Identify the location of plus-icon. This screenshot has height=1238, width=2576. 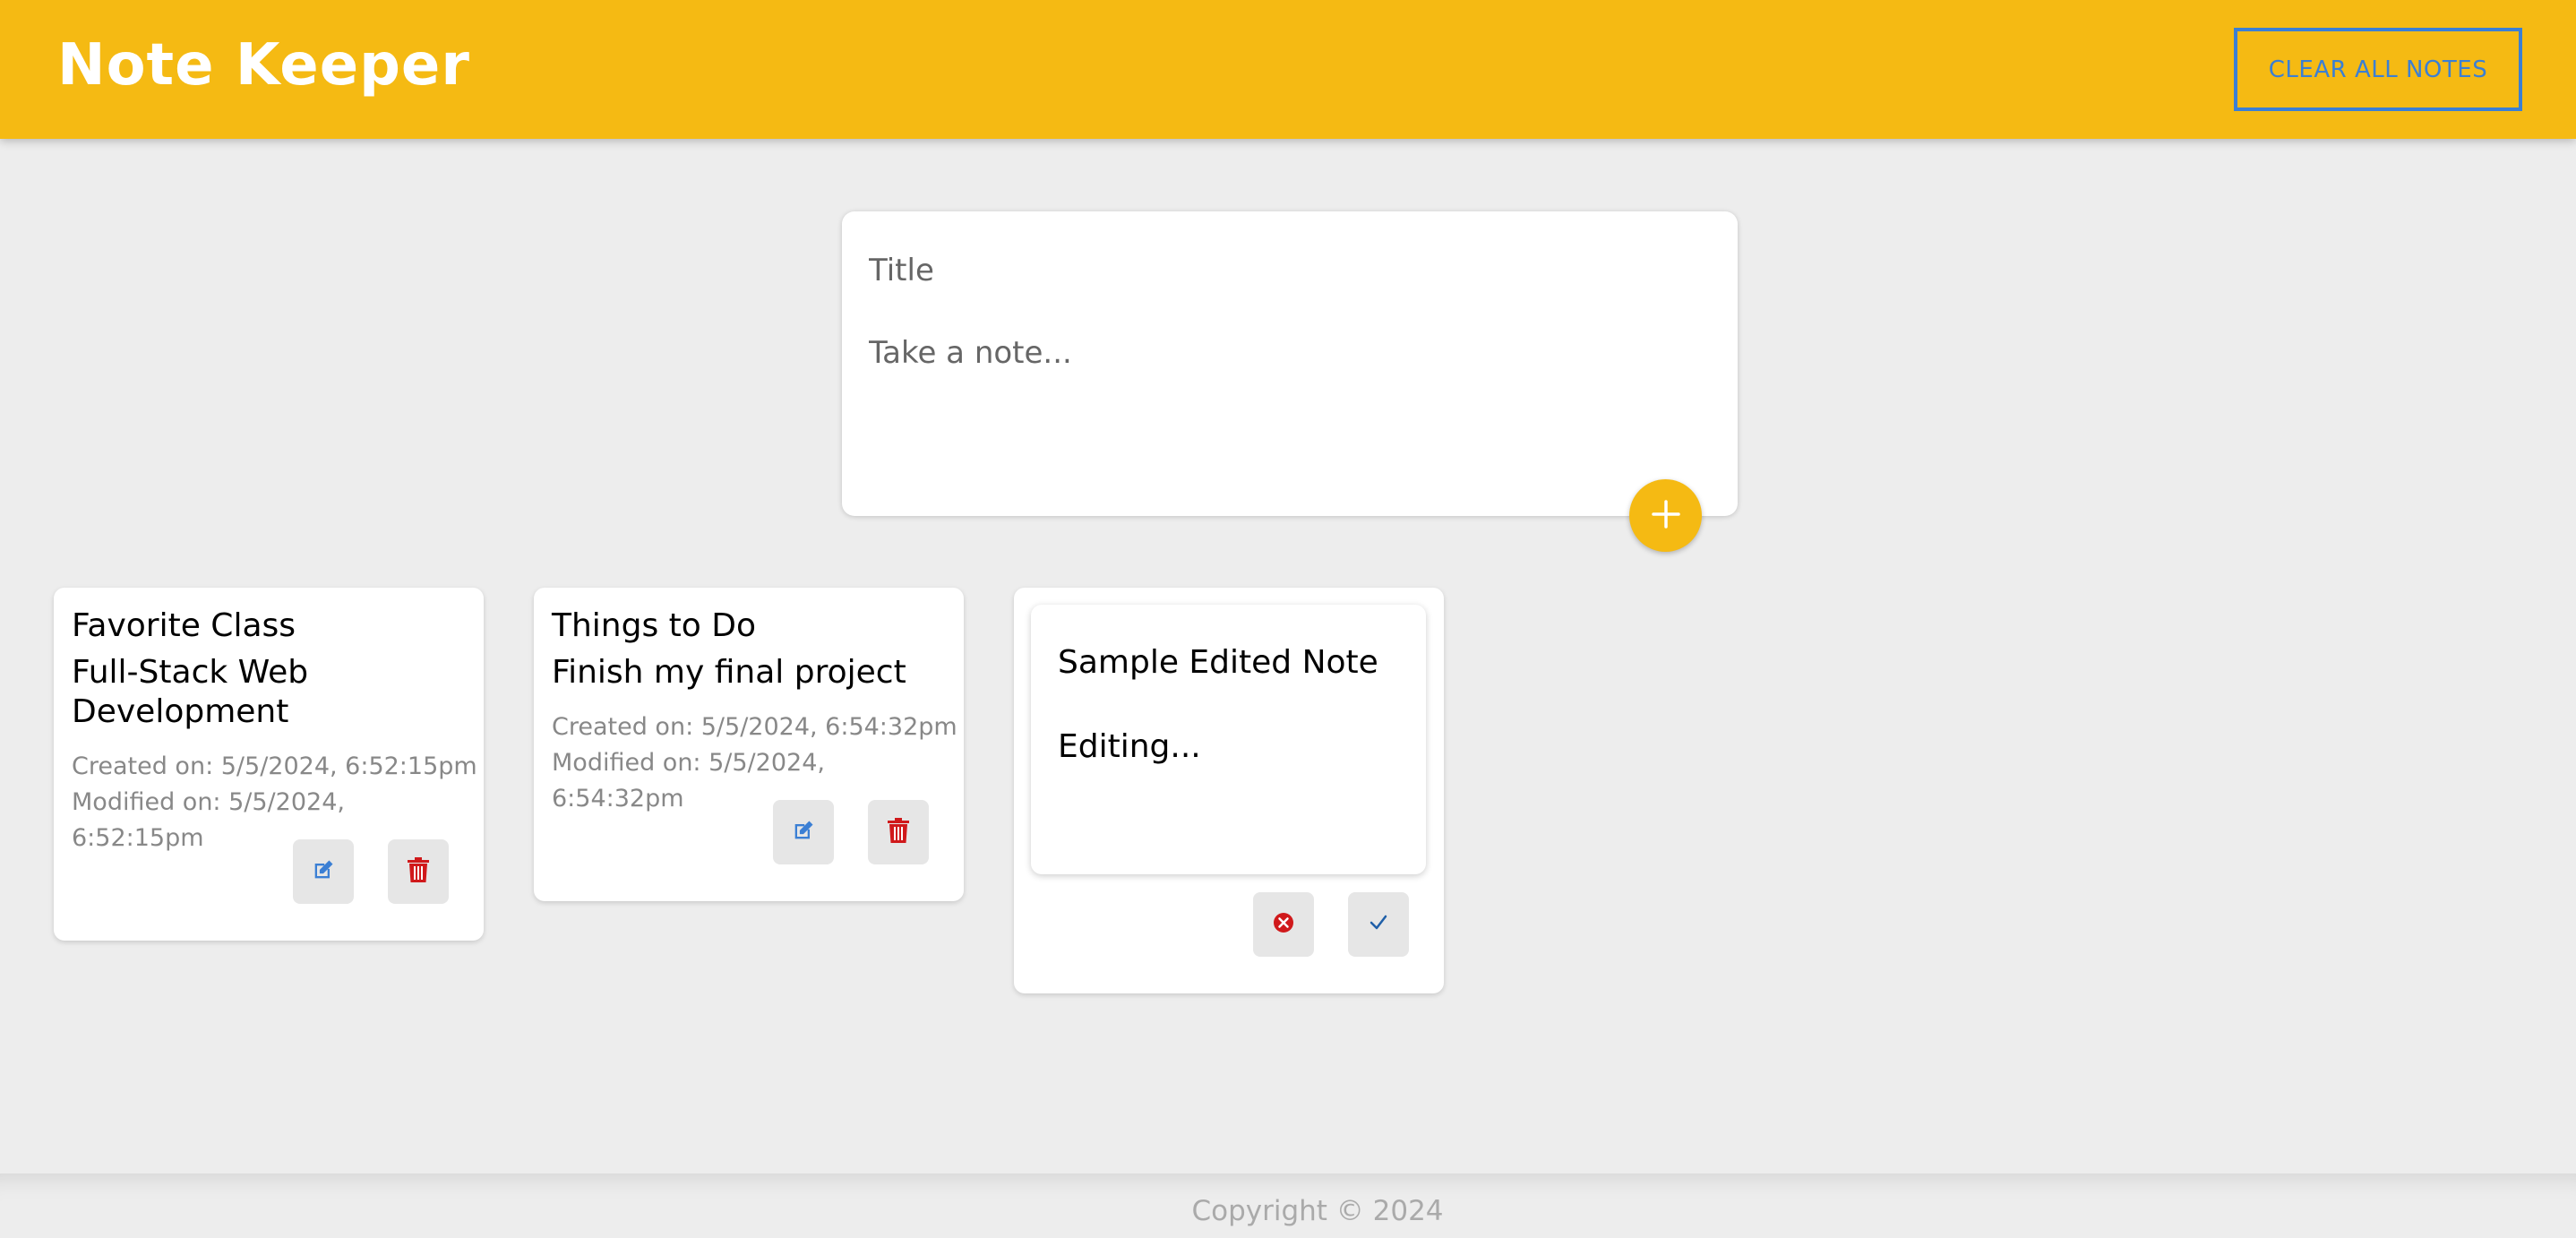
(1666, 516).